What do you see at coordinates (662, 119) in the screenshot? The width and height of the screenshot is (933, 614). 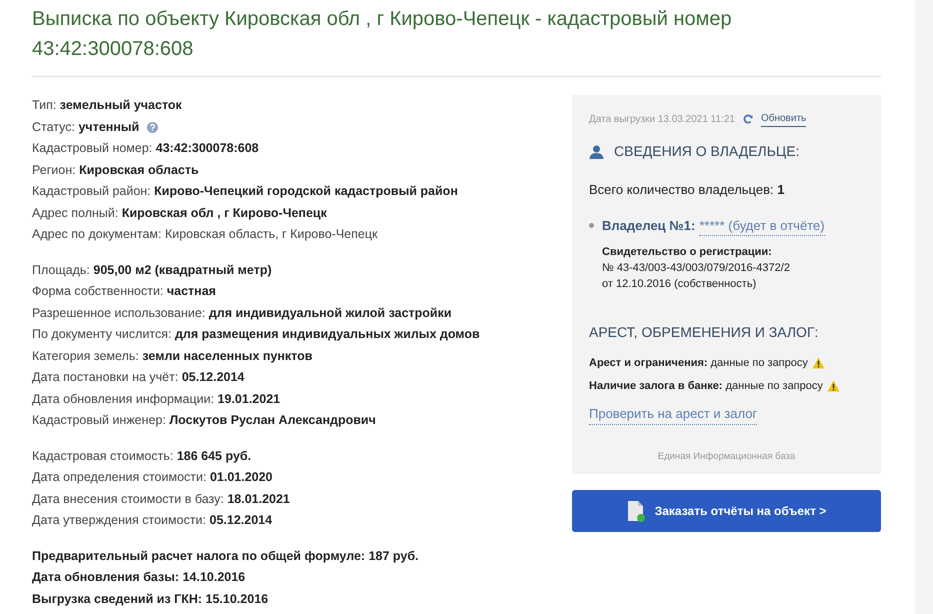 I see `export-date: Дата выгрузки 13.03.2021 11:21` at bounding box center [662, 119].